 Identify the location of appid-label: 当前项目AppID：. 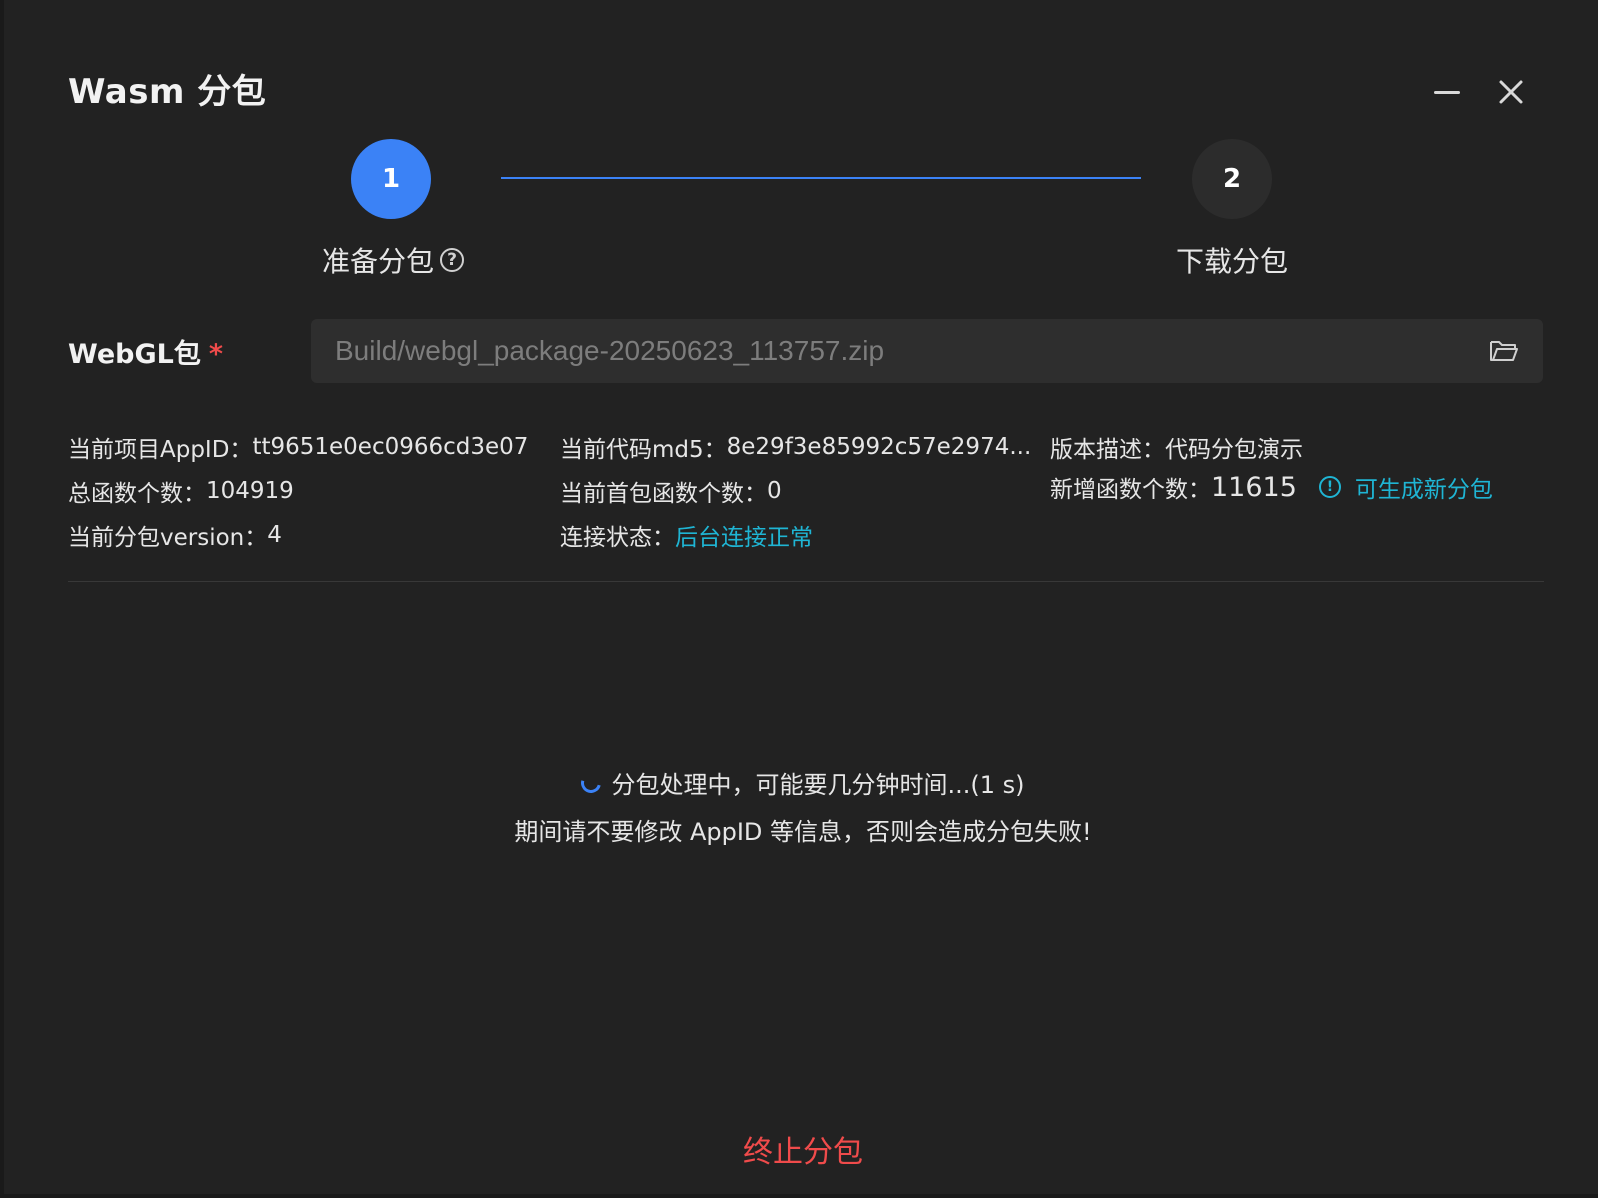
(160, 450).